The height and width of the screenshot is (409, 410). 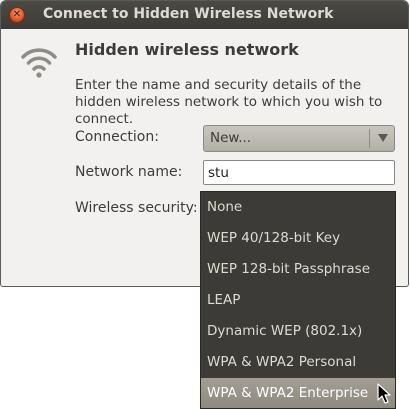 What do you see at coordinates (188, 14) in the screenshot?
I see `window-title: Connect to Hidden Wireless Network` at bounding box center [188, 14].